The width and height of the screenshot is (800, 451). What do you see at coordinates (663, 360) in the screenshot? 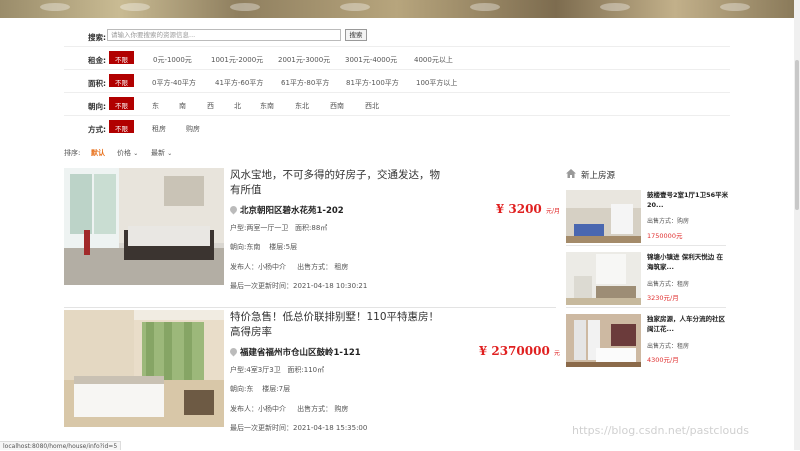
I see `sidebar-listing-price: 4300元/月` at bounding box center [663, 360].